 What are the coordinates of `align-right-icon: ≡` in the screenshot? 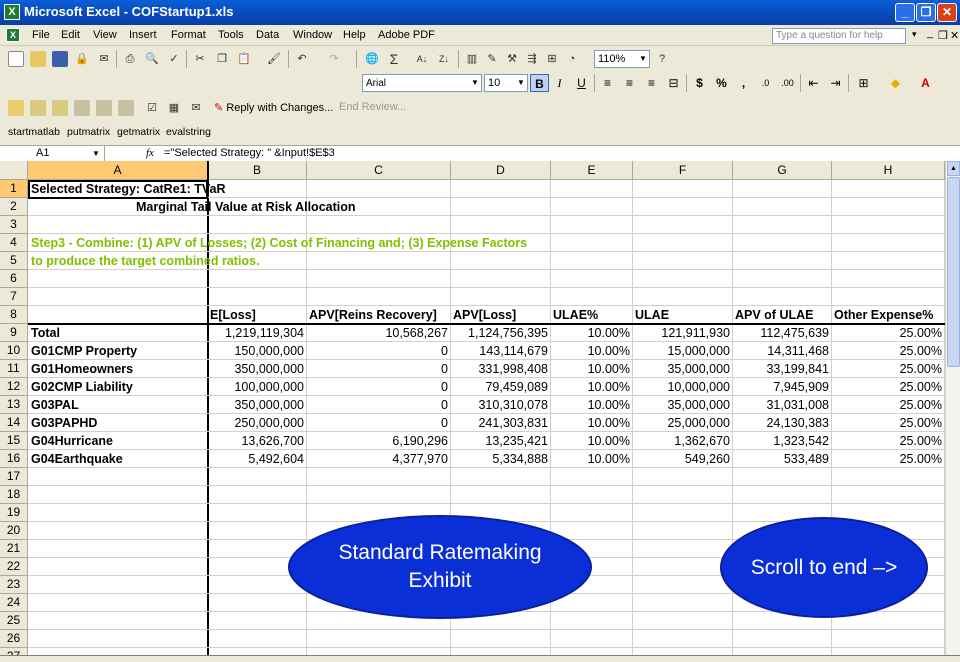 It's located at (651, 83).